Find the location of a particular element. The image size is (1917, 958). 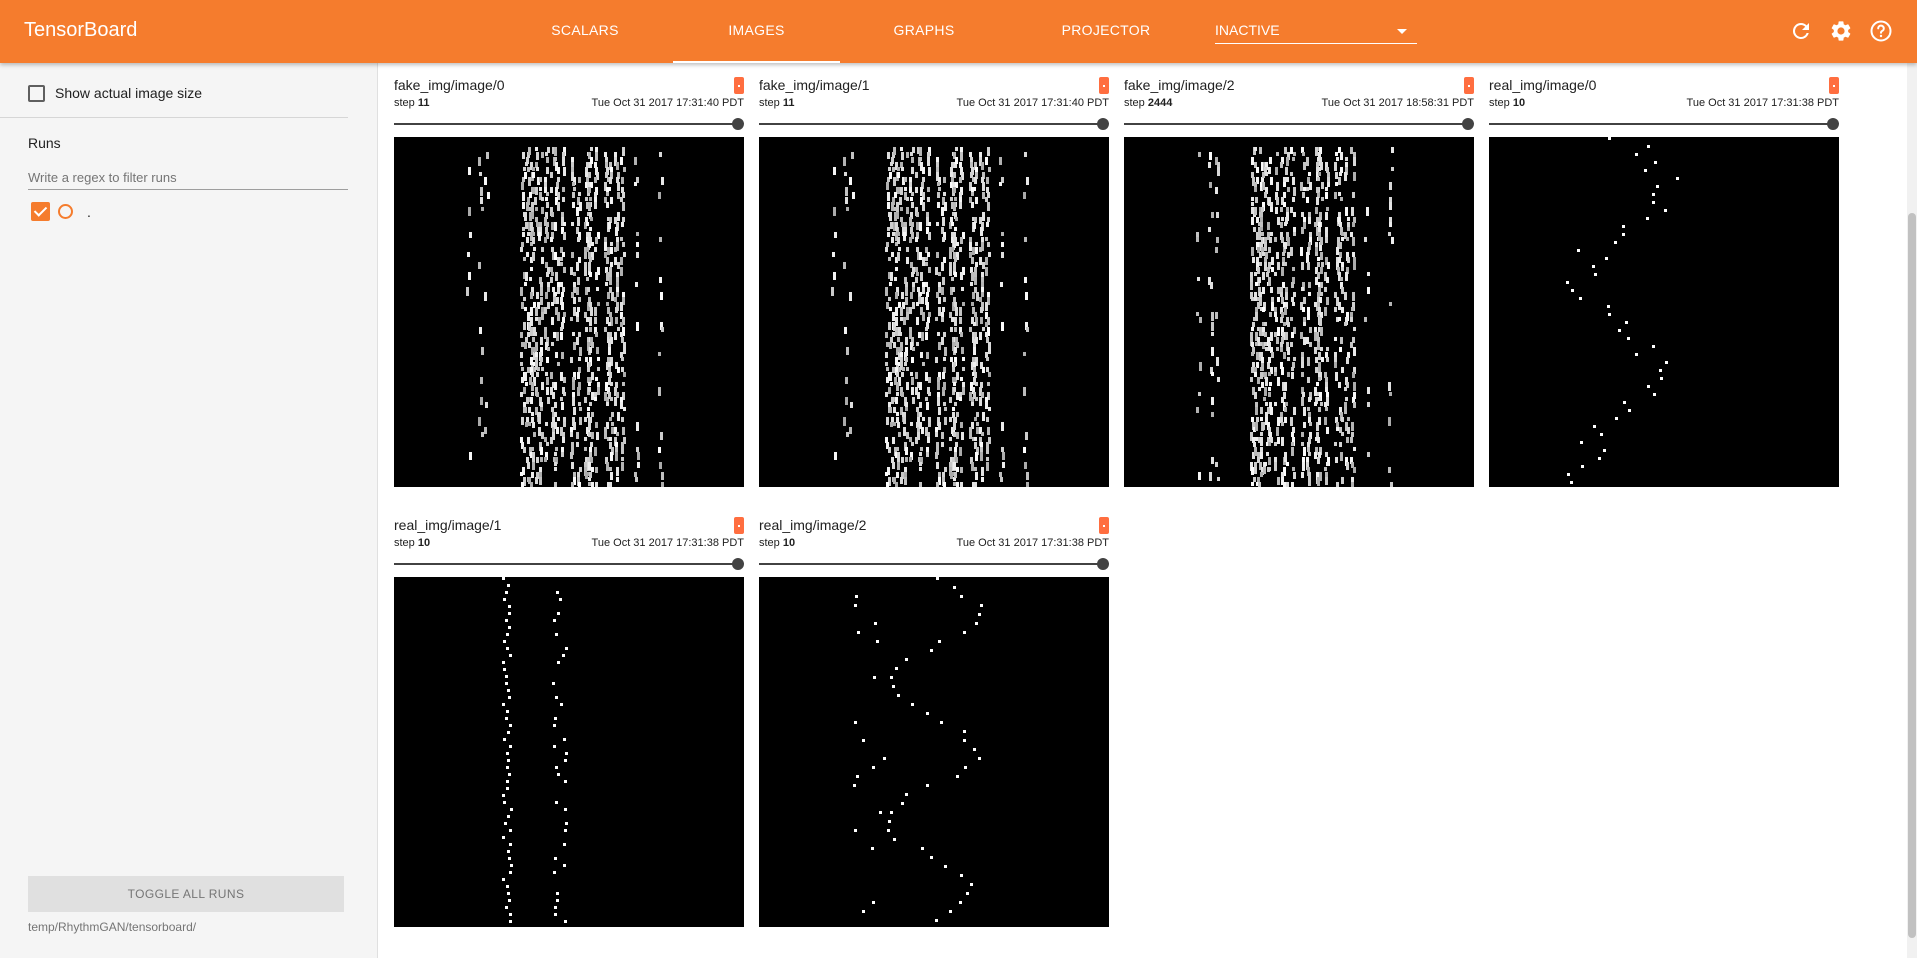

sidebar-divider is located at coordinates (174, 117).